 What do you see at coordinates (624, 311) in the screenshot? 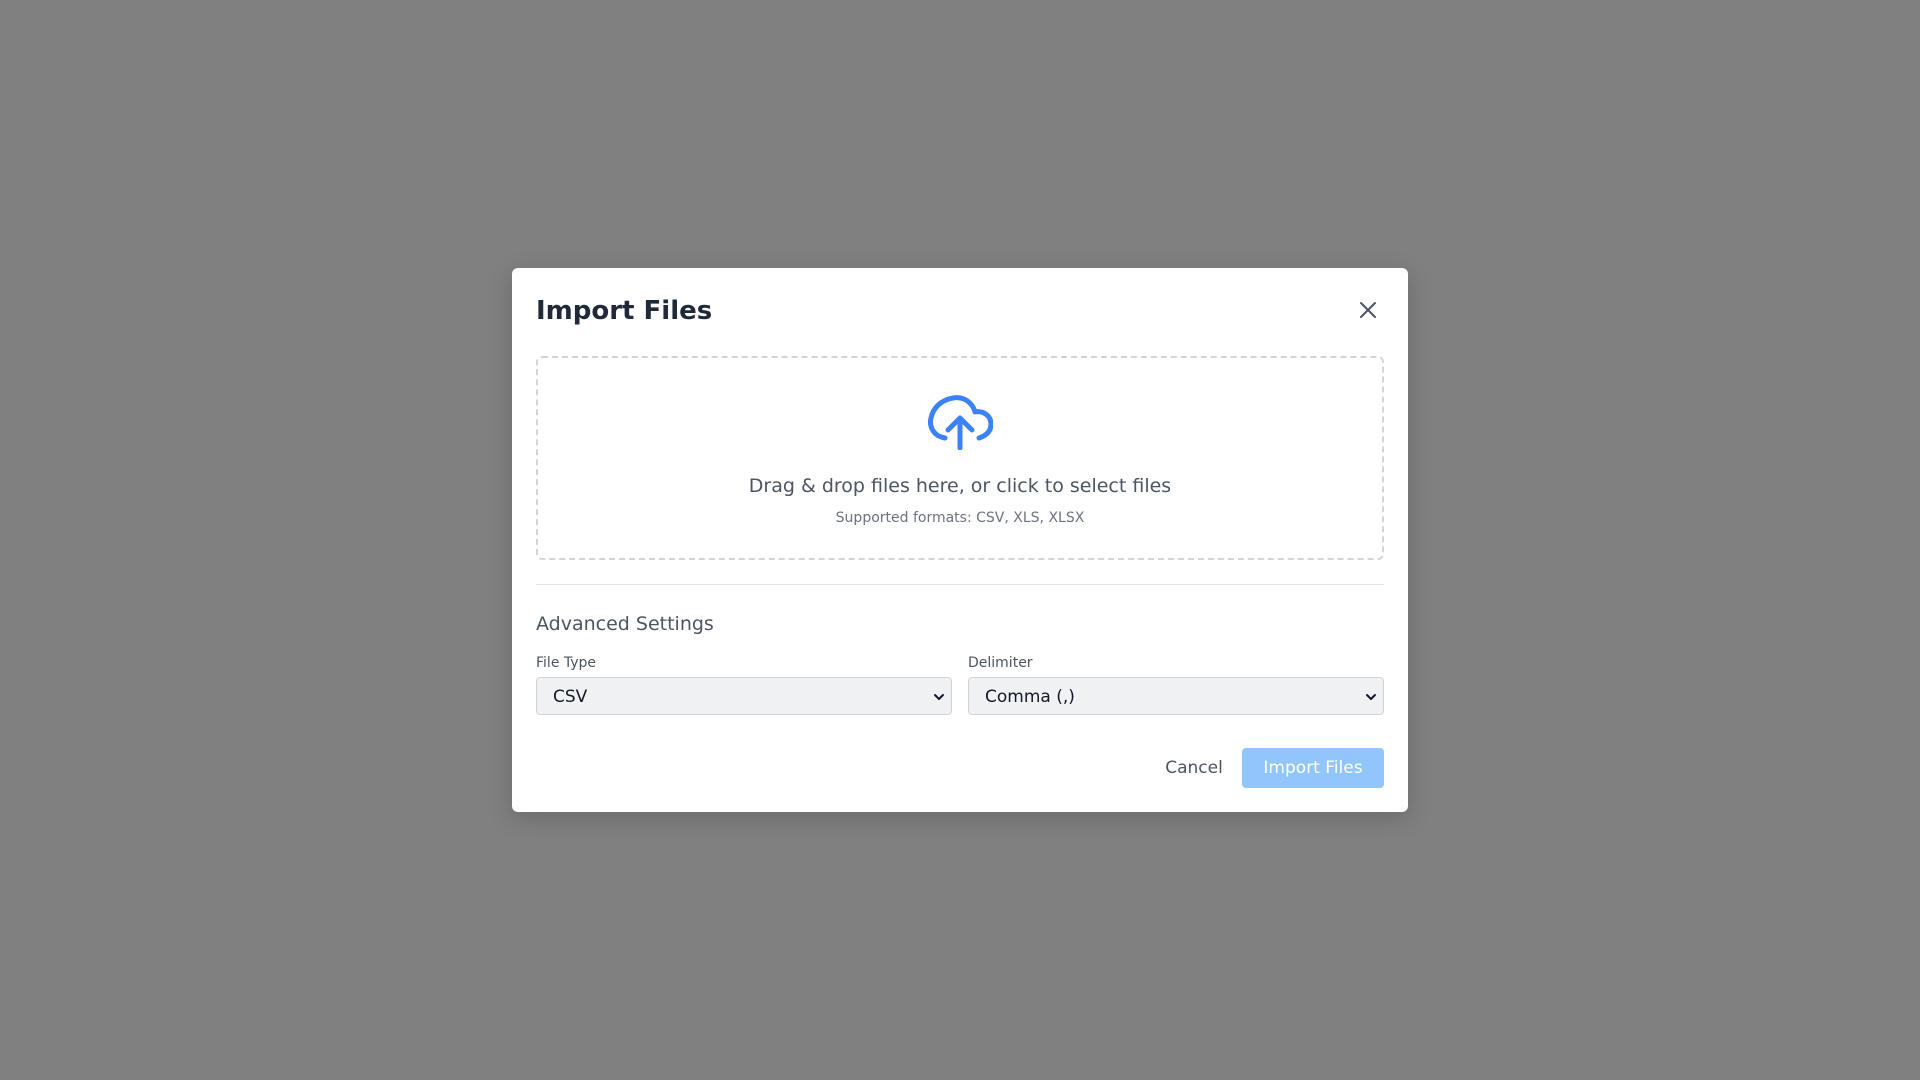
I see `dialog-title: Import Files` at bounding box center [624, 311].